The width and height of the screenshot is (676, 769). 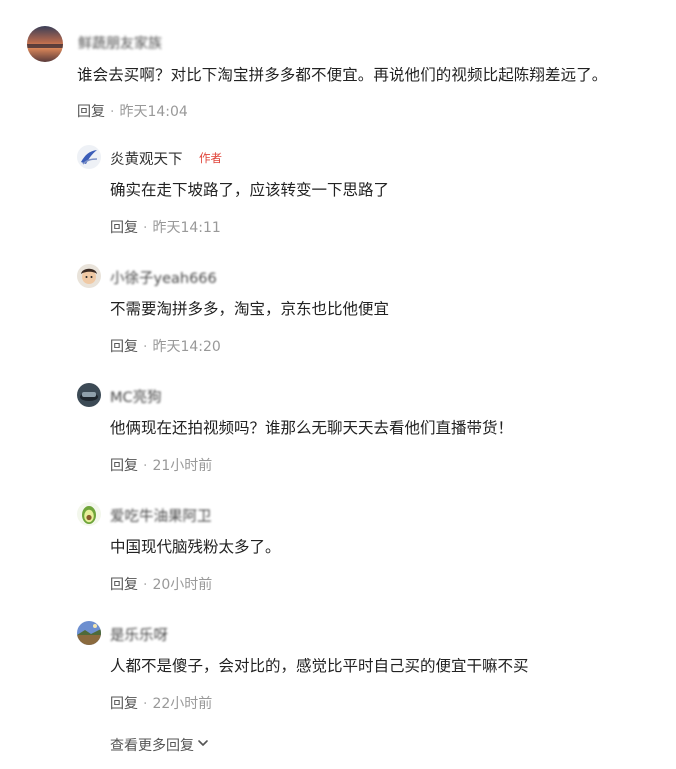 I want to click on reply-timestamp: 20小时前, so click(x=182, y=585).